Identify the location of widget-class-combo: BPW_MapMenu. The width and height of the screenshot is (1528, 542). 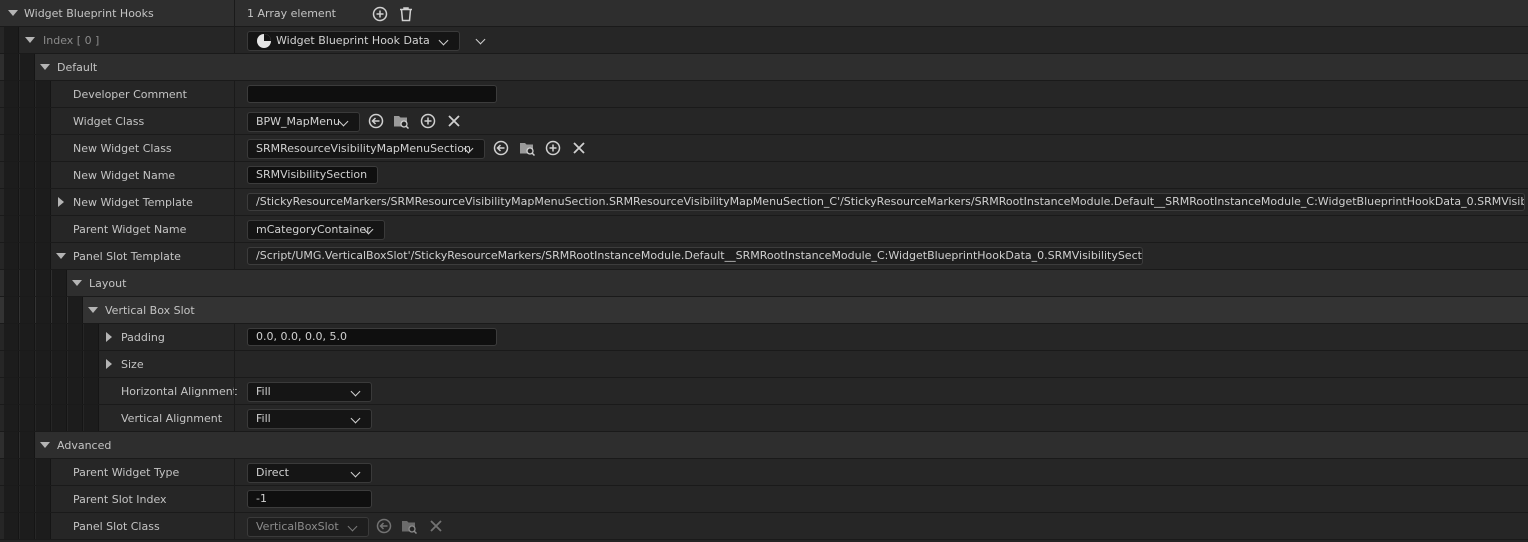
(303, 122).